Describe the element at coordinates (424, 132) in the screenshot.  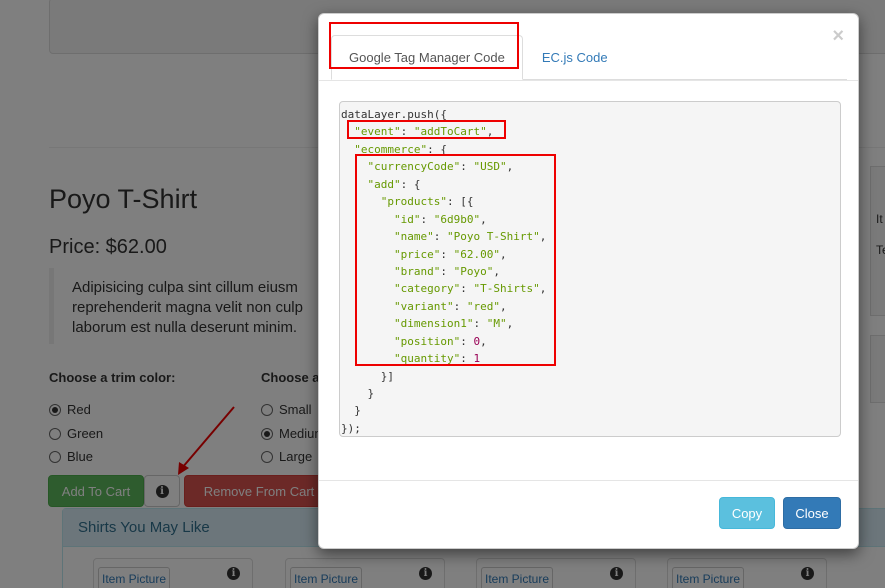
I see `code-line: "event": "addToCart",` at that location.